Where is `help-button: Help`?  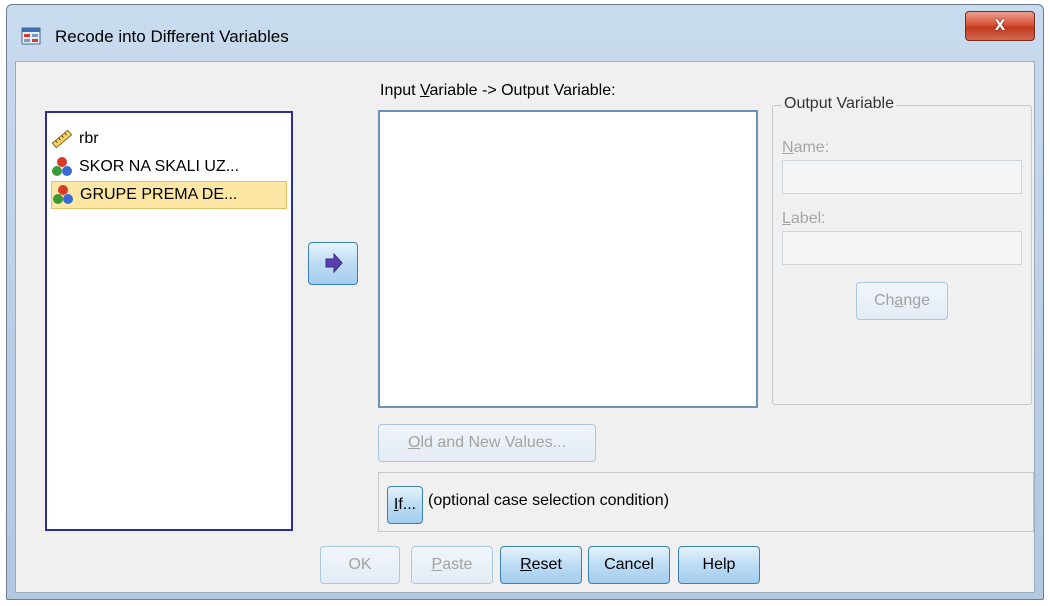
help-button: Help is located at coordinates (719, 565).